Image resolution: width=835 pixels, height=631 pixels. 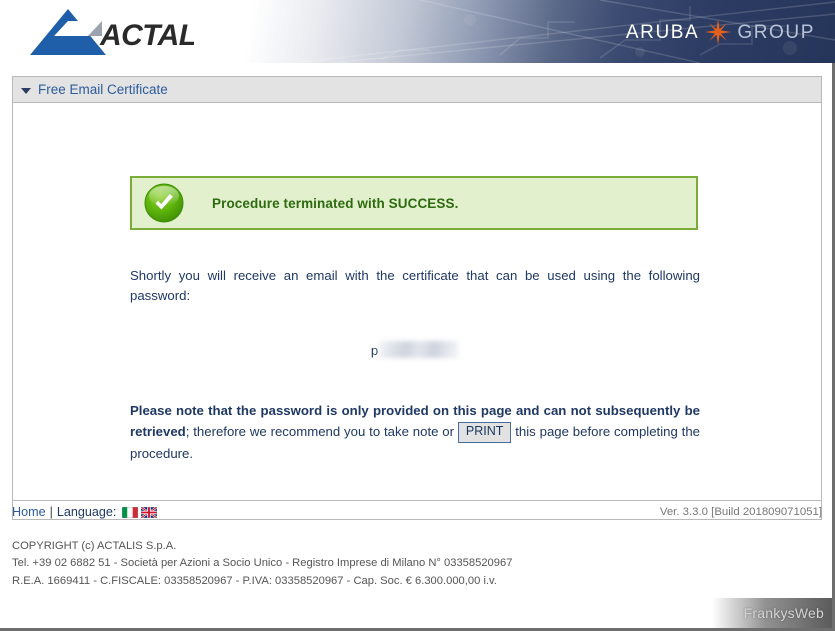 What do you see at coordinates (417, 31) in the screenshot?
I see `site-header-banner: ACTALIS ARUBA GROUP` at bounding box center [417, 31].